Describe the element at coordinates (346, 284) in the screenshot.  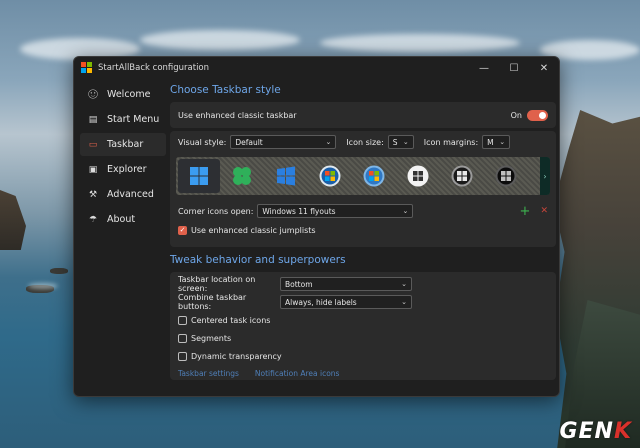
I see `location-select: Bottom ⌄` at that location.